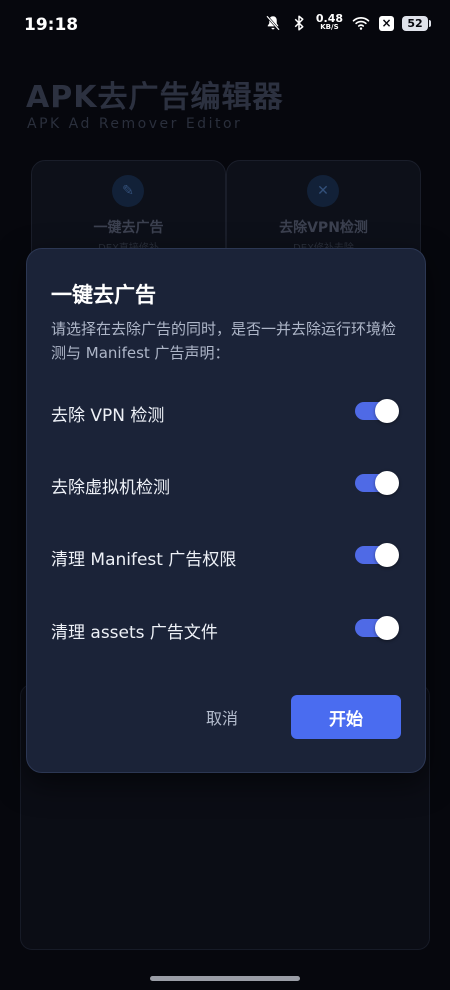  Describe the element at coordinates (329, 21) in the screenshot. I see `network-speed: 0.48 KB/S` at that location.